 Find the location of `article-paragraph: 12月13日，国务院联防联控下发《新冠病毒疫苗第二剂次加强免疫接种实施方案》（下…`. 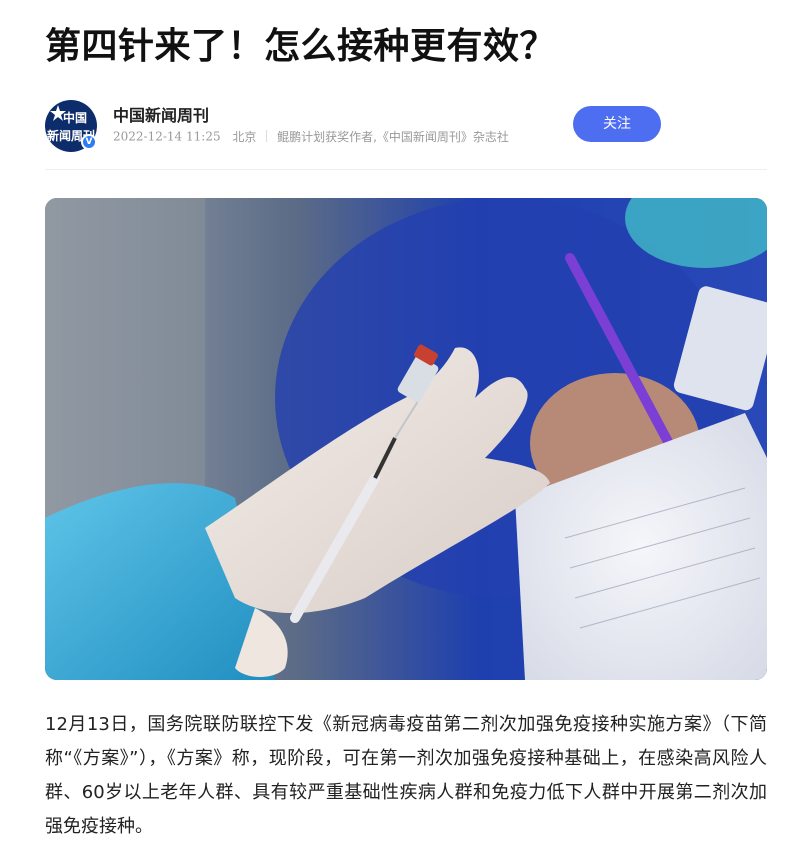

article-paragraph: 12月13日，国务院联防联控下发《新冠病毒疫苗第二剂次加强免疫接种实施方案》（下… is located at coordinates (406, 775).